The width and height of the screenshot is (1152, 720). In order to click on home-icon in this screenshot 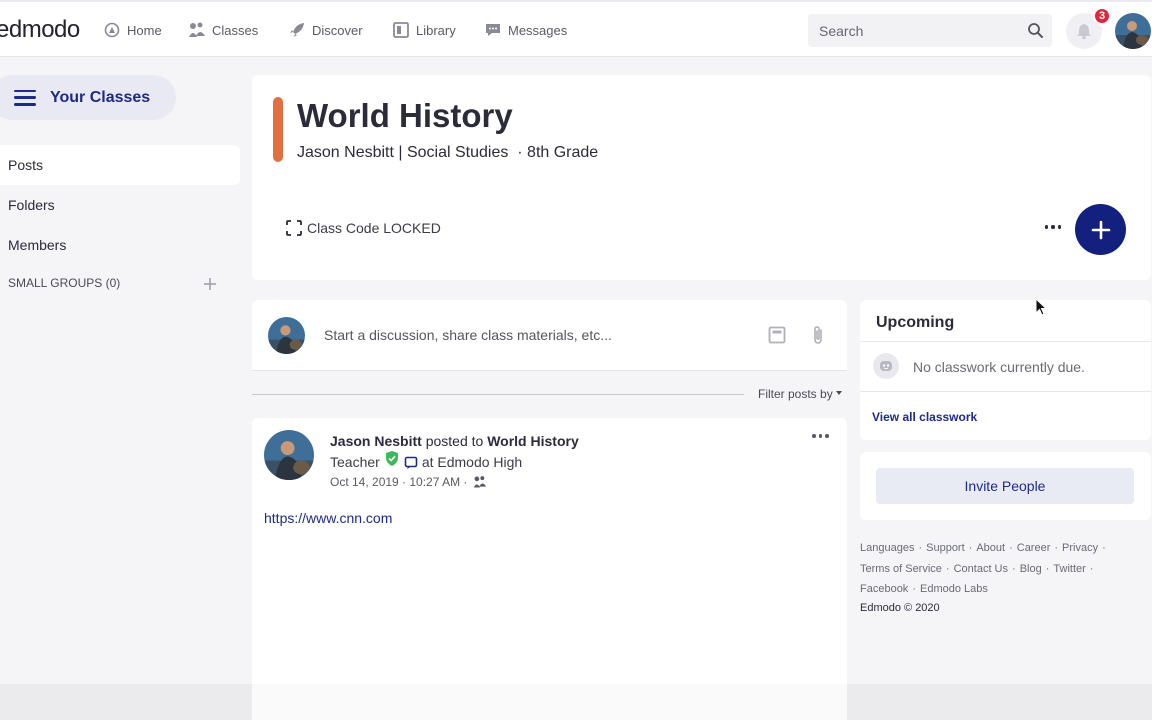, I will do `click(112, 30)`.